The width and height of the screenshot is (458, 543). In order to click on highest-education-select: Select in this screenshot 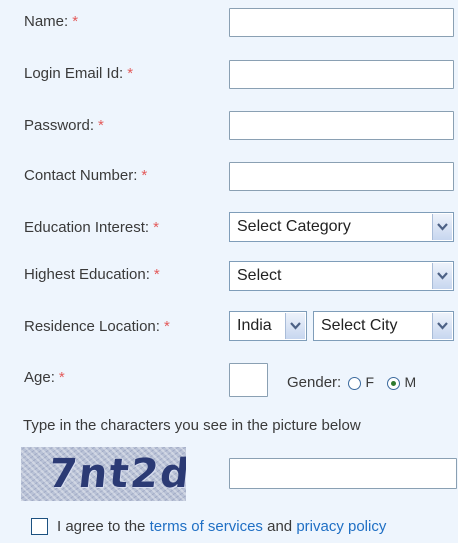, I will do `click(341, 276)`.